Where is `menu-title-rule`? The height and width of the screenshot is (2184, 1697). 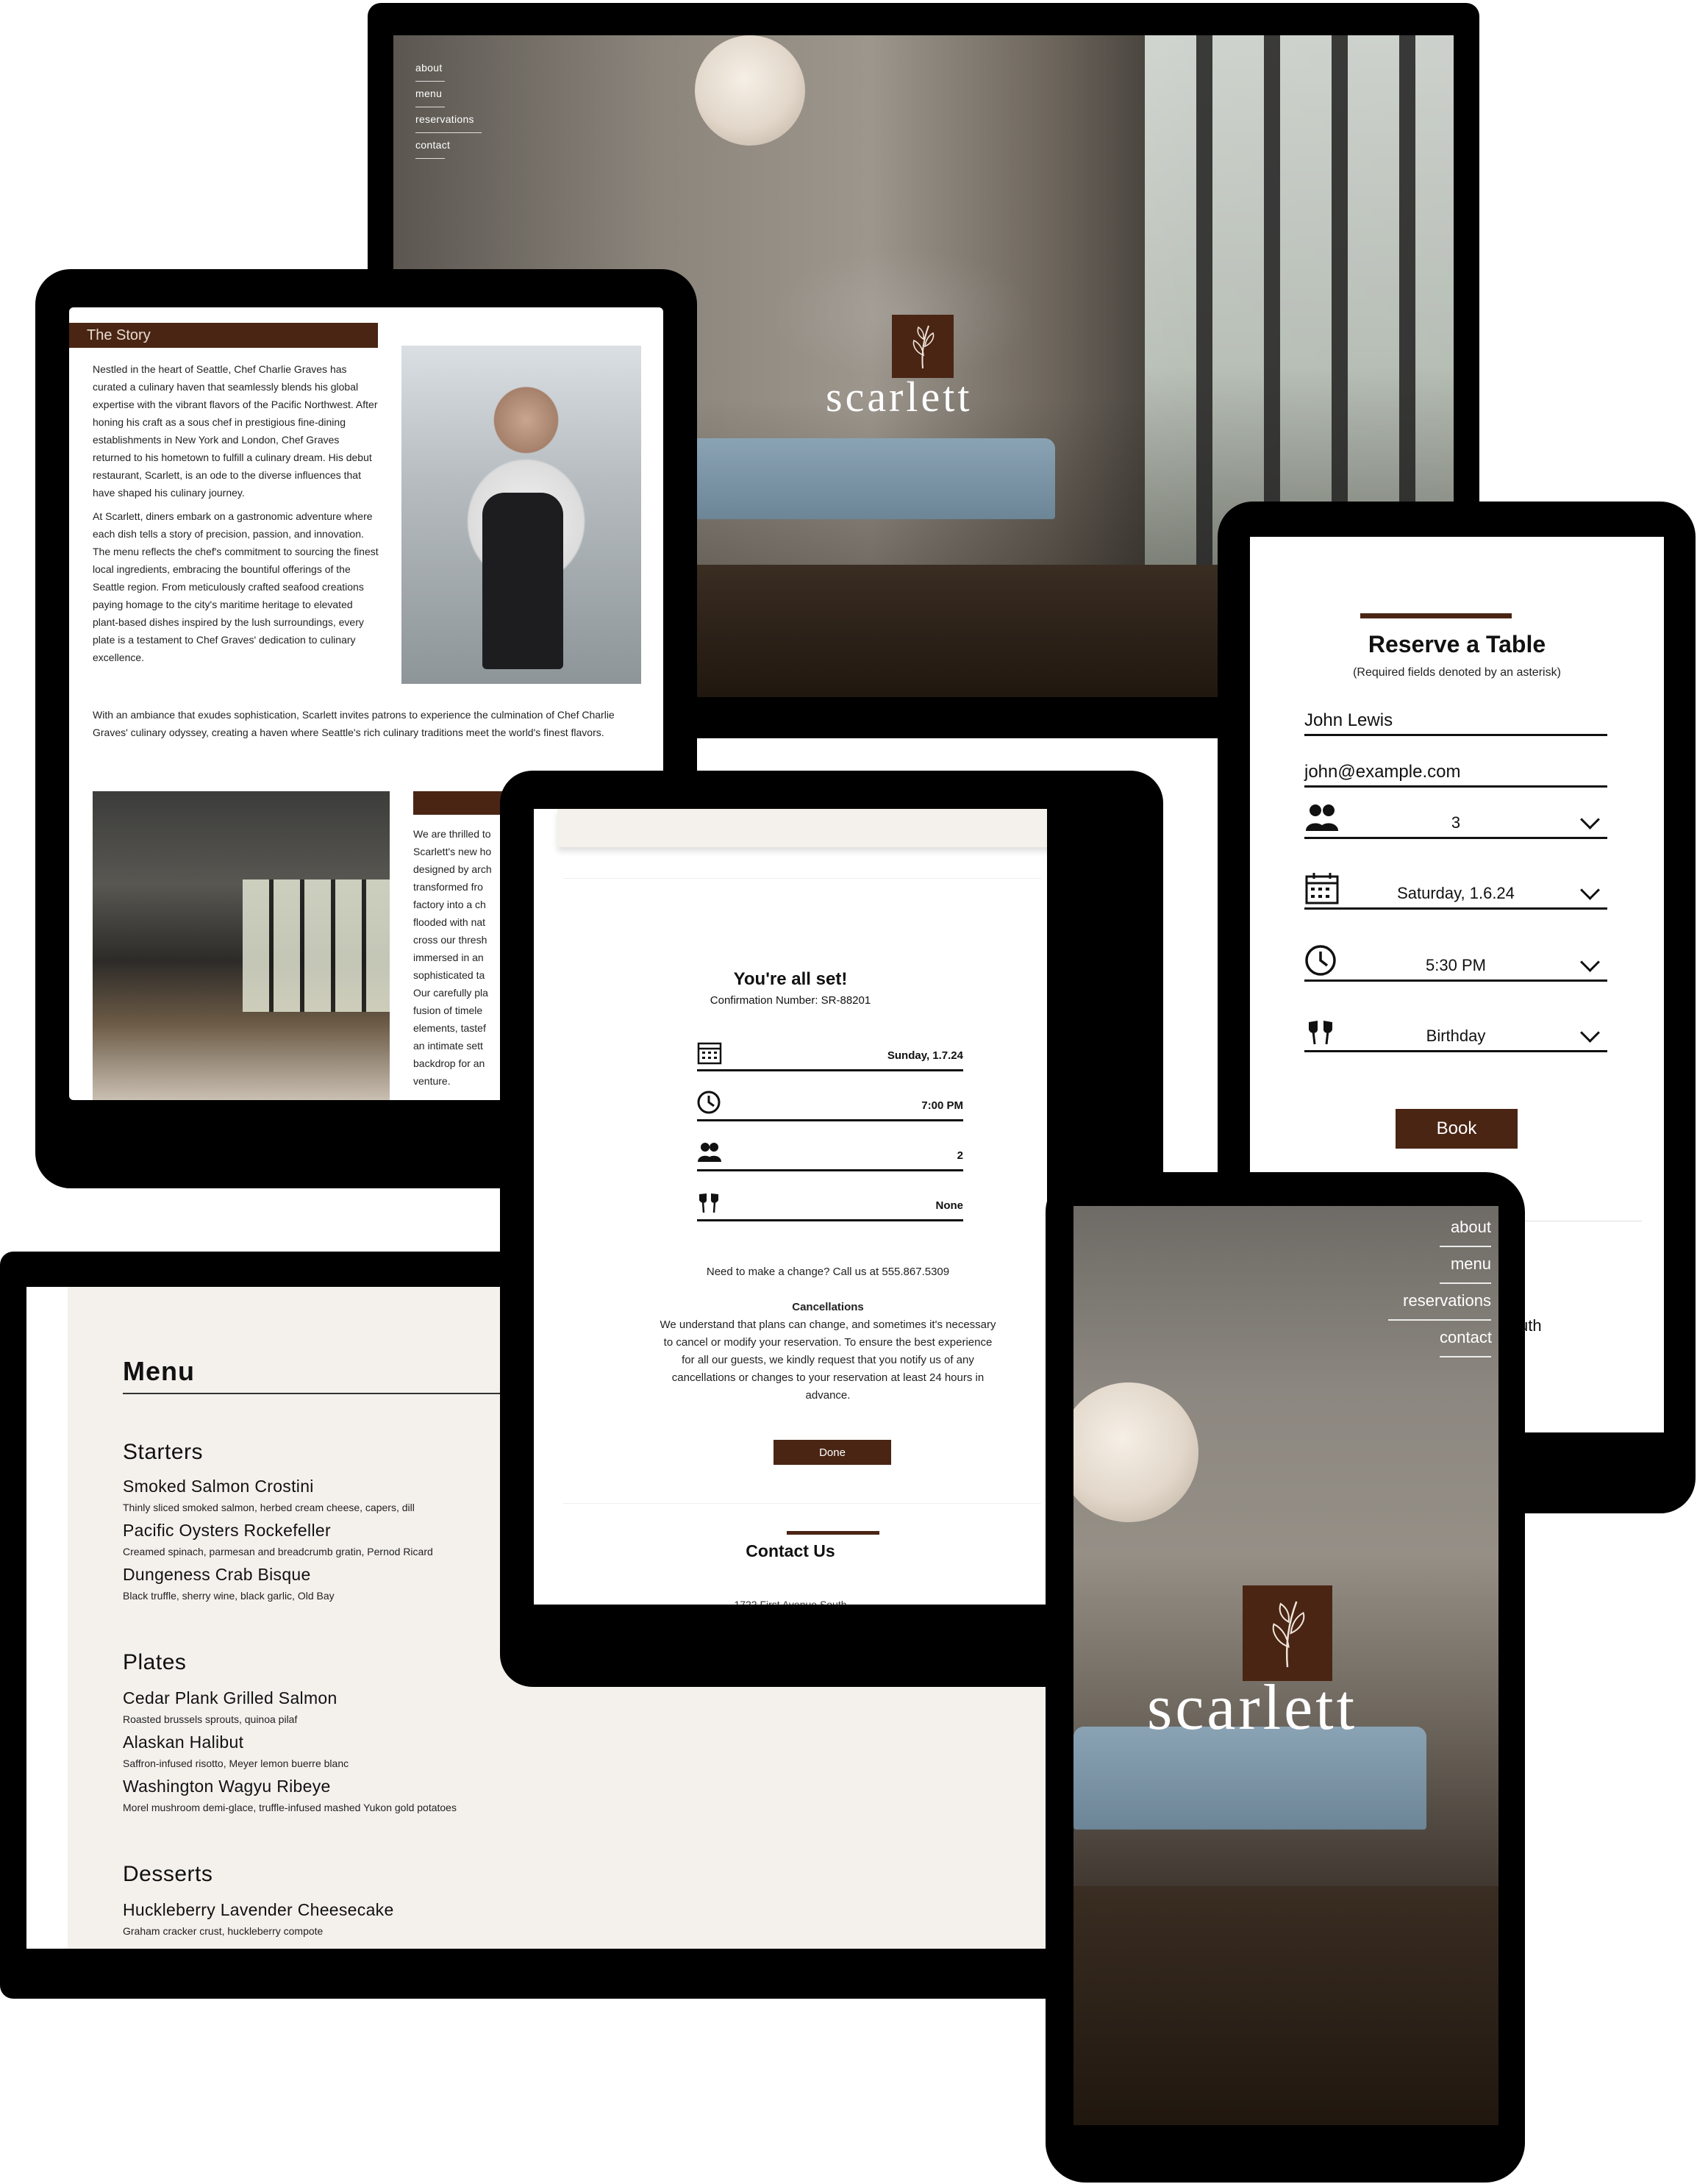
menu-title-rule is located at coordinates (329, 1393).